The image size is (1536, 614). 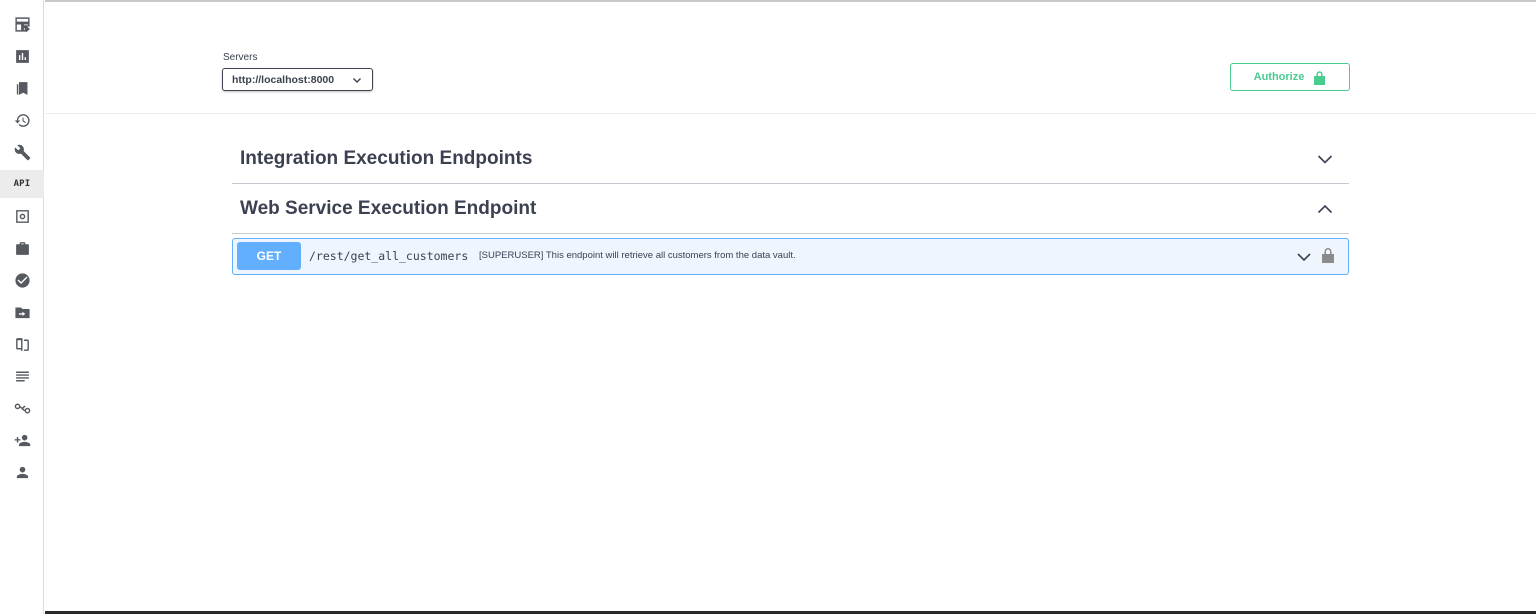 I want to click on operation-path: /rest/get_all_customers, so click(x=389, y=256).